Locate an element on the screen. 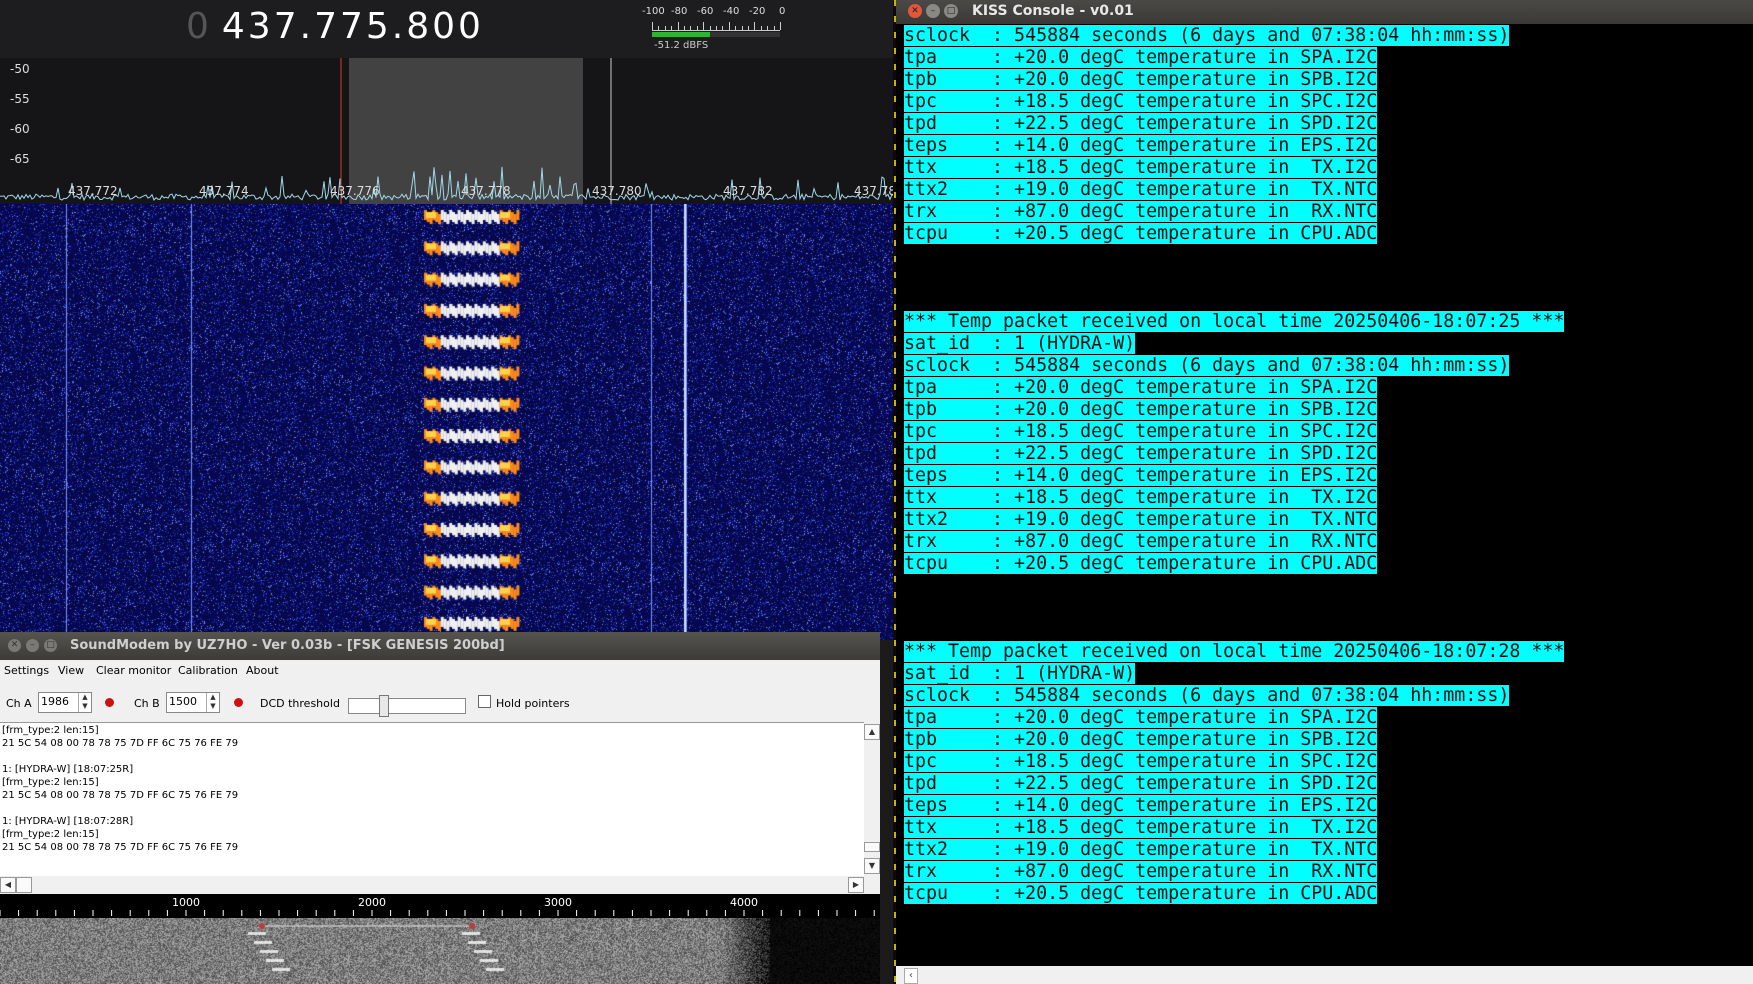 The image size is (1753, 984). audio-waterfall is located at coordinates (440, 951).